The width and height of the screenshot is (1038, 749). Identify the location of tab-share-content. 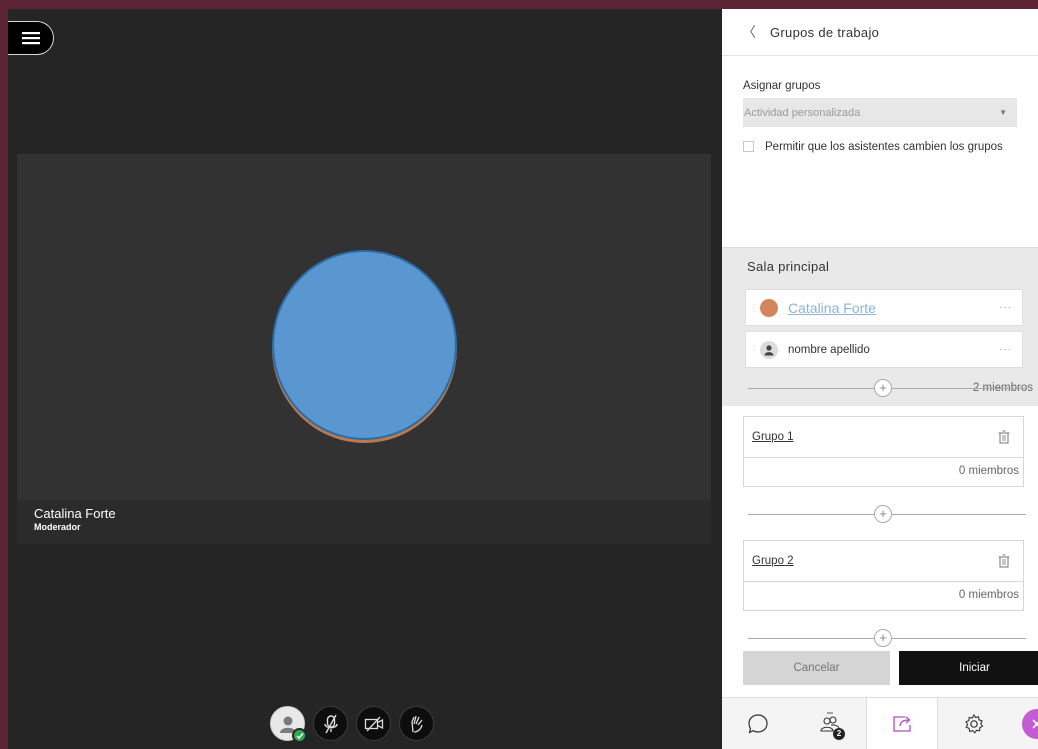
(902, 723).